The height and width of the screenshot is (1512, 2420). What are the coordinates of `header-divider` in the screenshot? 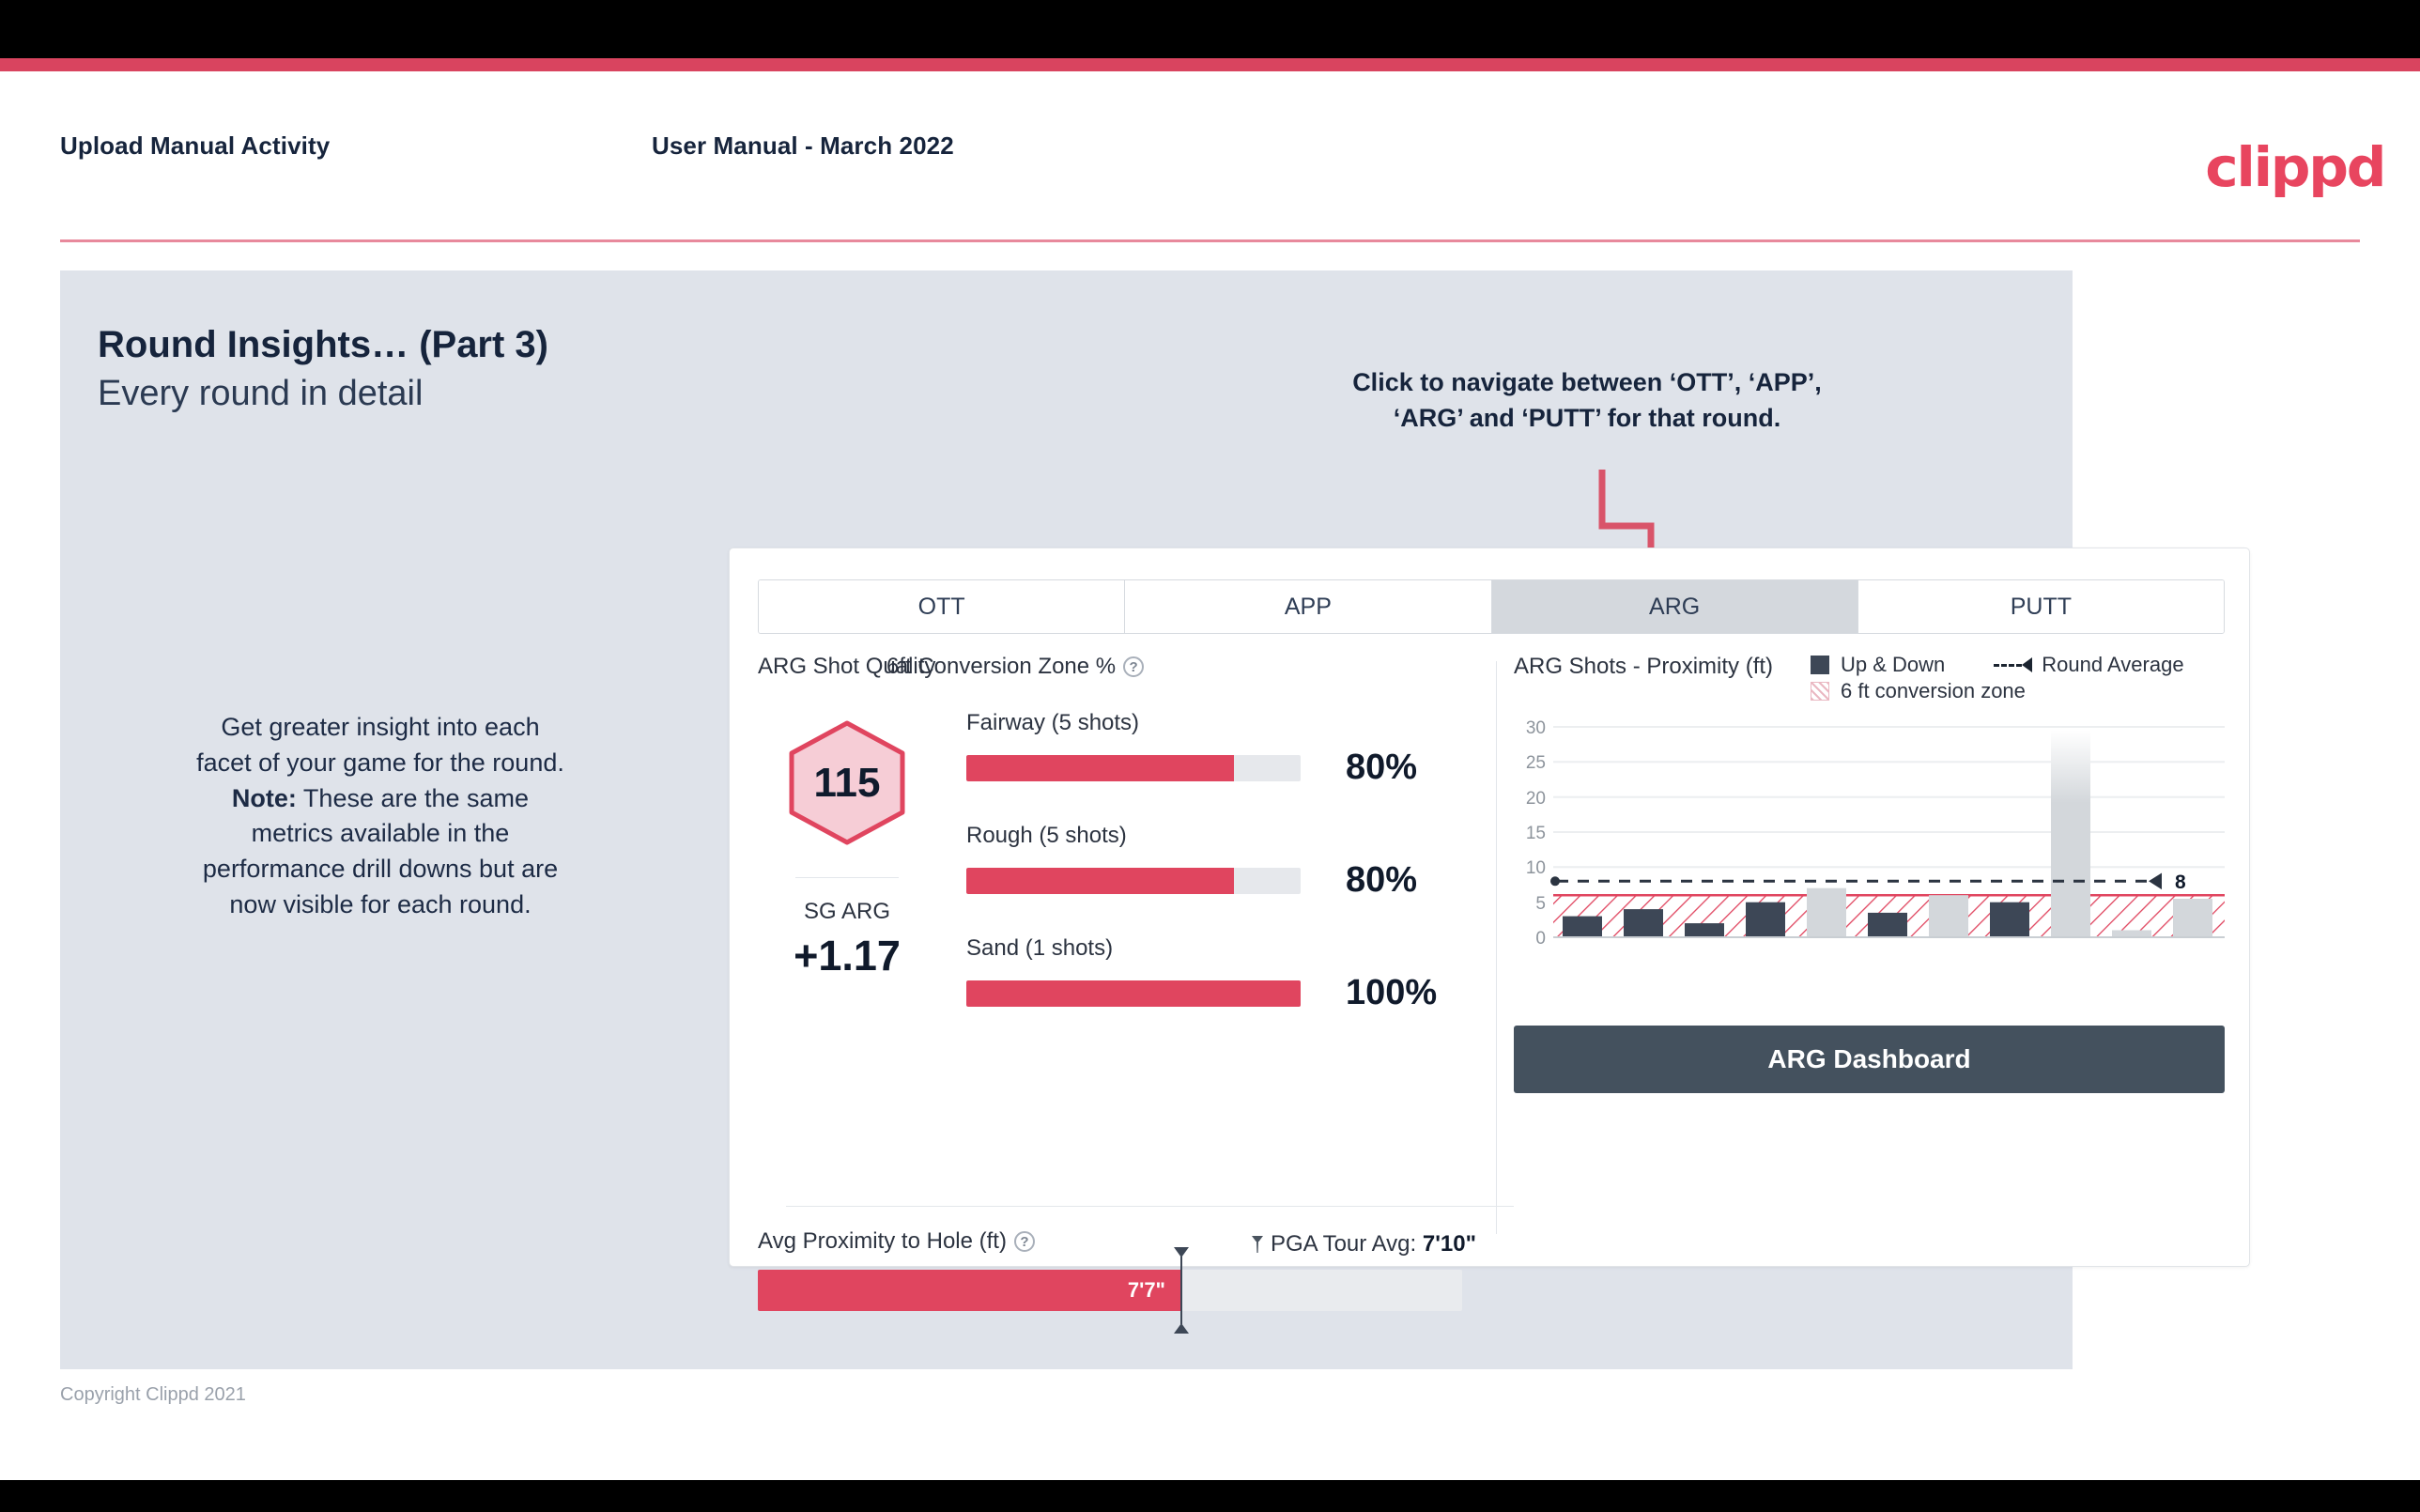 It's located at (1210, 241).